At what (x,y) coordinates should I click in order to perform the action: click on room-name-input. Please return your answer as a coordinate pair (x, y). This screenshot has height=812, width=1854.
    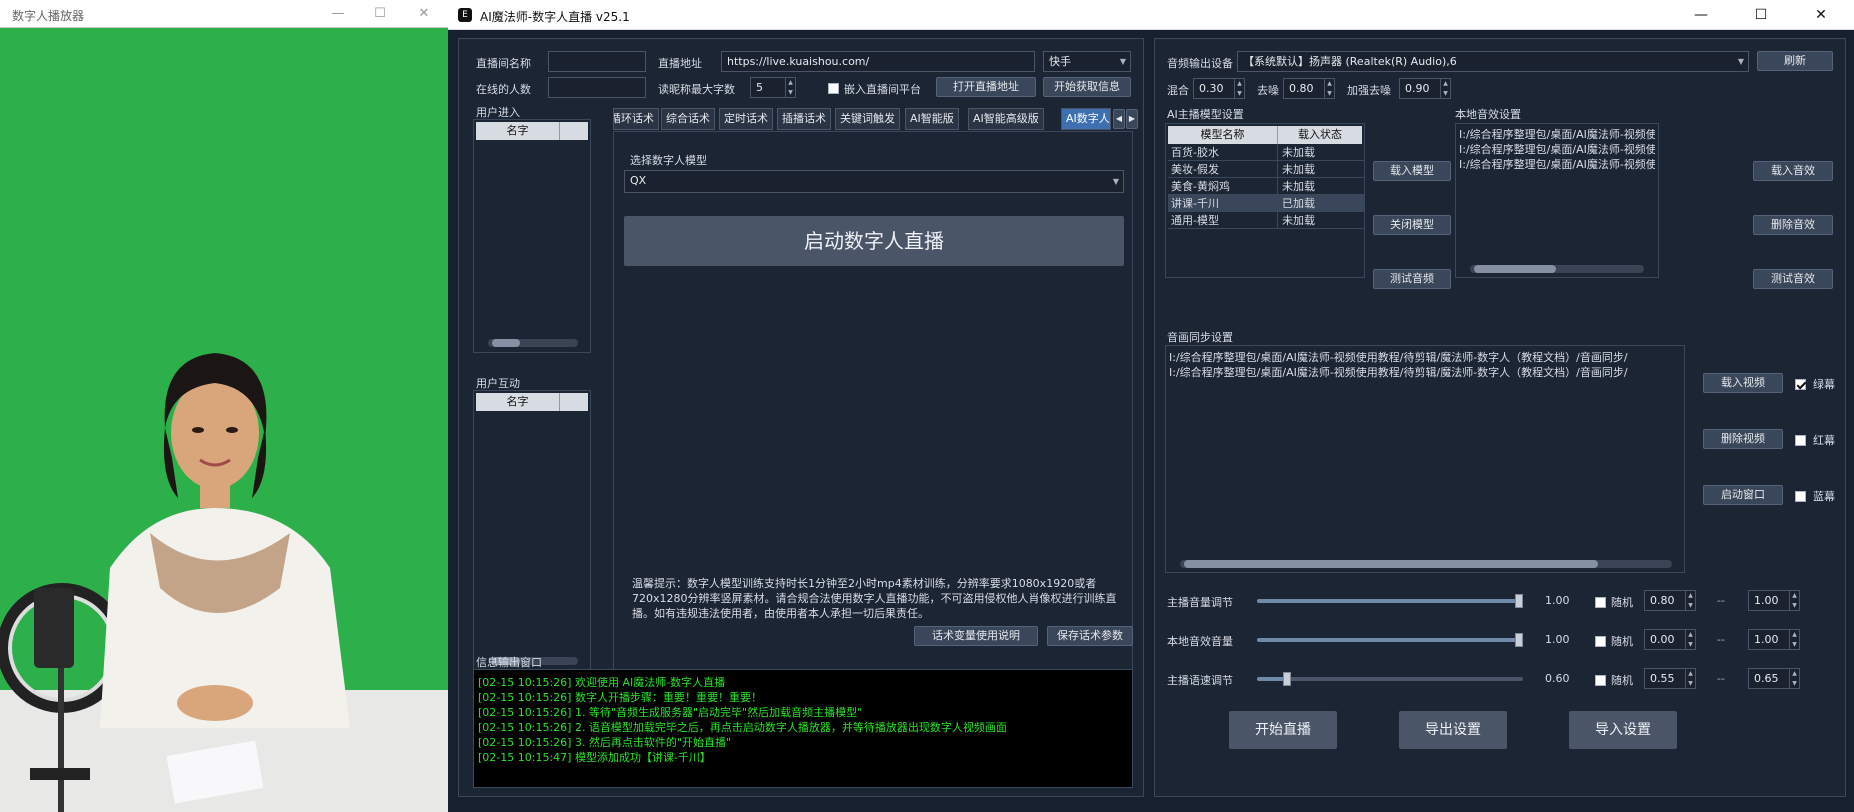
    Looking at the image, I should click on (597, 61).